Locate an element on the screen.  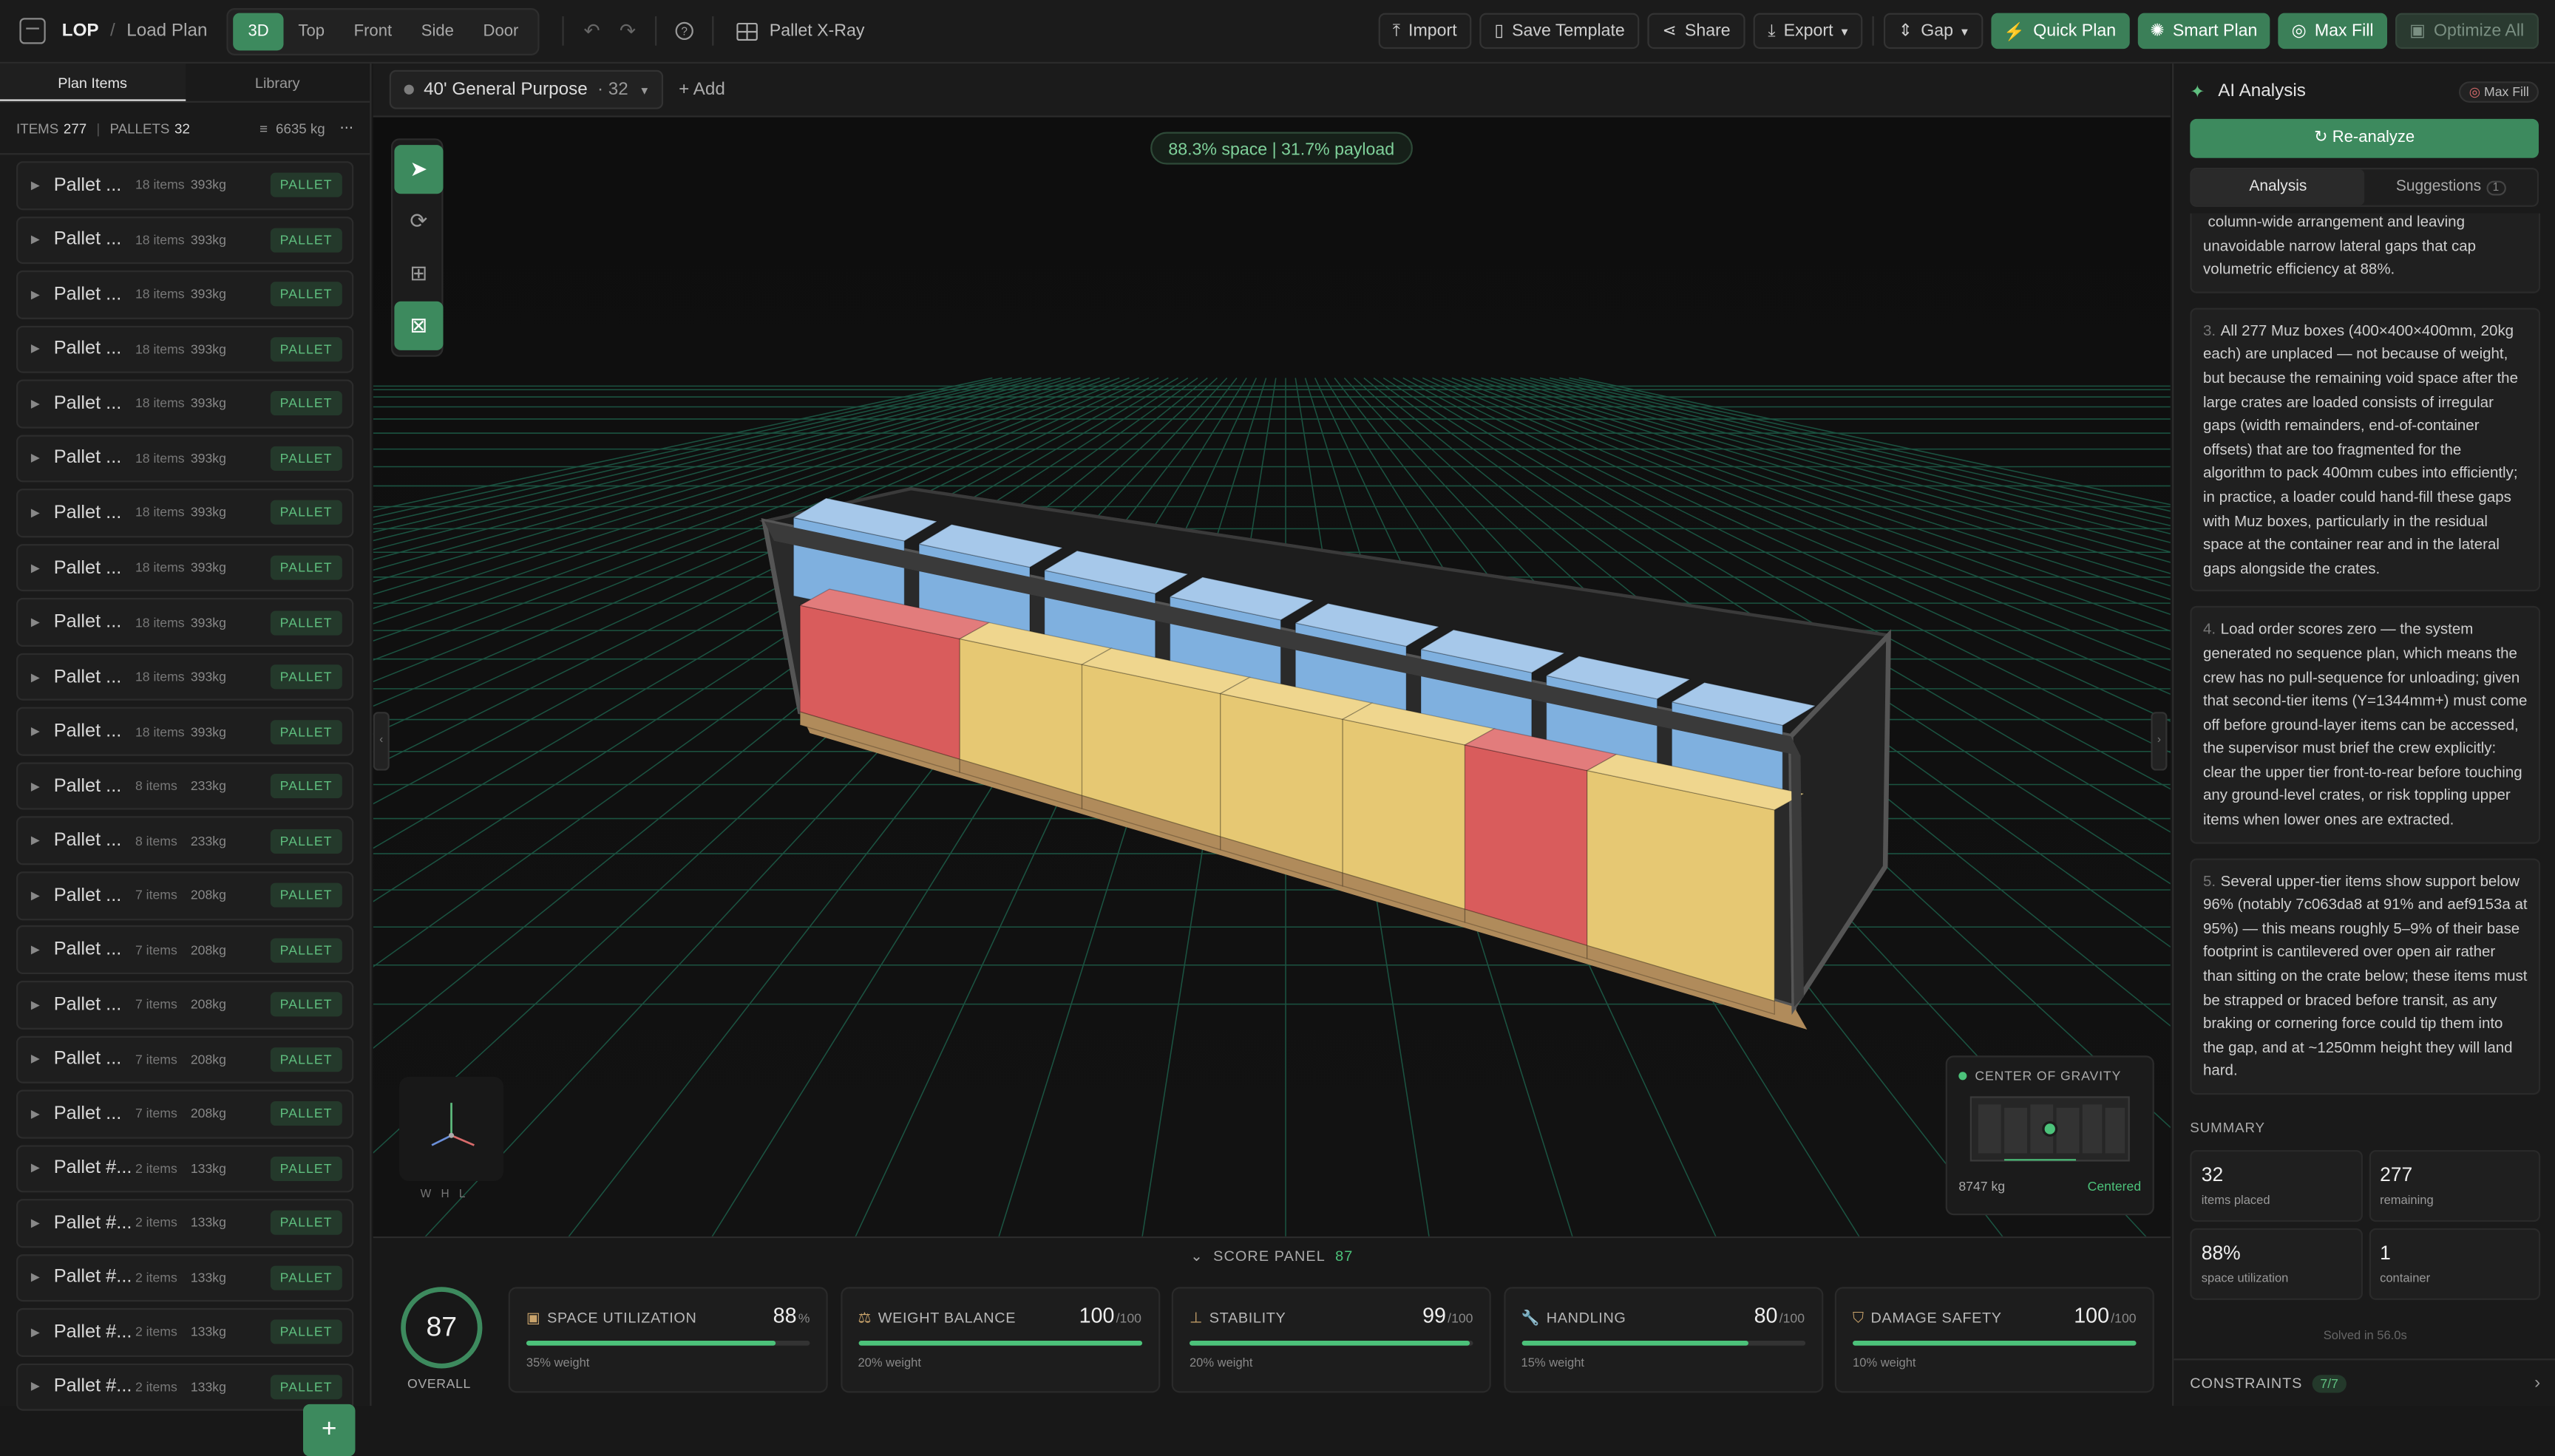
more-icon: ⋯ is located at coordinates (347, 128).